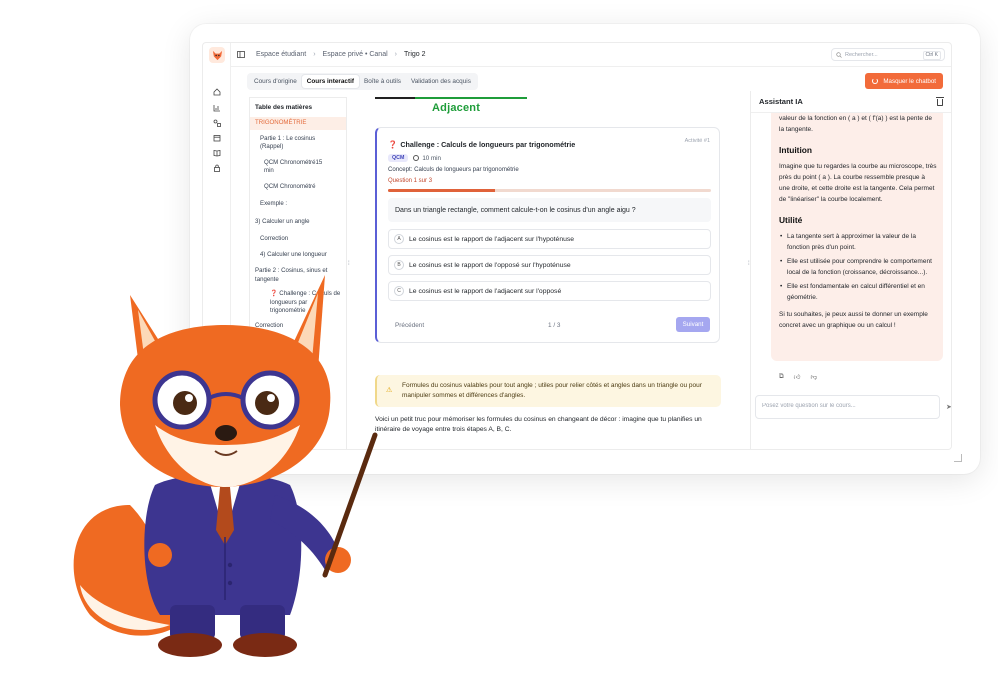 Image resolution: width=998 pixels, height=675 pixels. I want to click on fox-logo-icon, so click(217, 55).